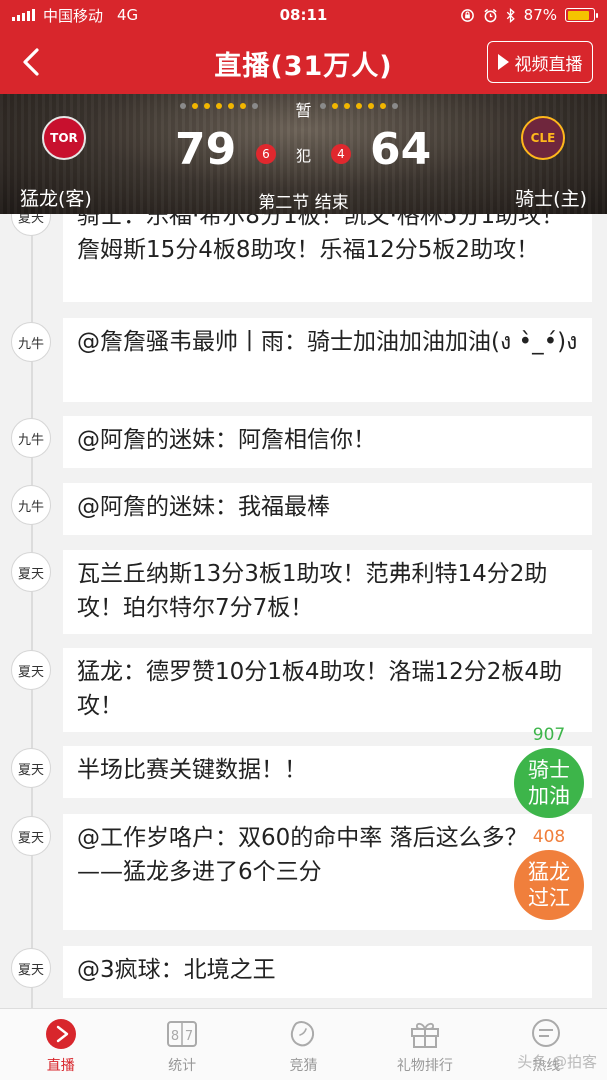 The height and width of the screenshot is (1080, 607). Describe the element at coordinates (303, 15) in the screenshot. I see `status-bar: 中国移动 4G 08:11 87%` at that location.